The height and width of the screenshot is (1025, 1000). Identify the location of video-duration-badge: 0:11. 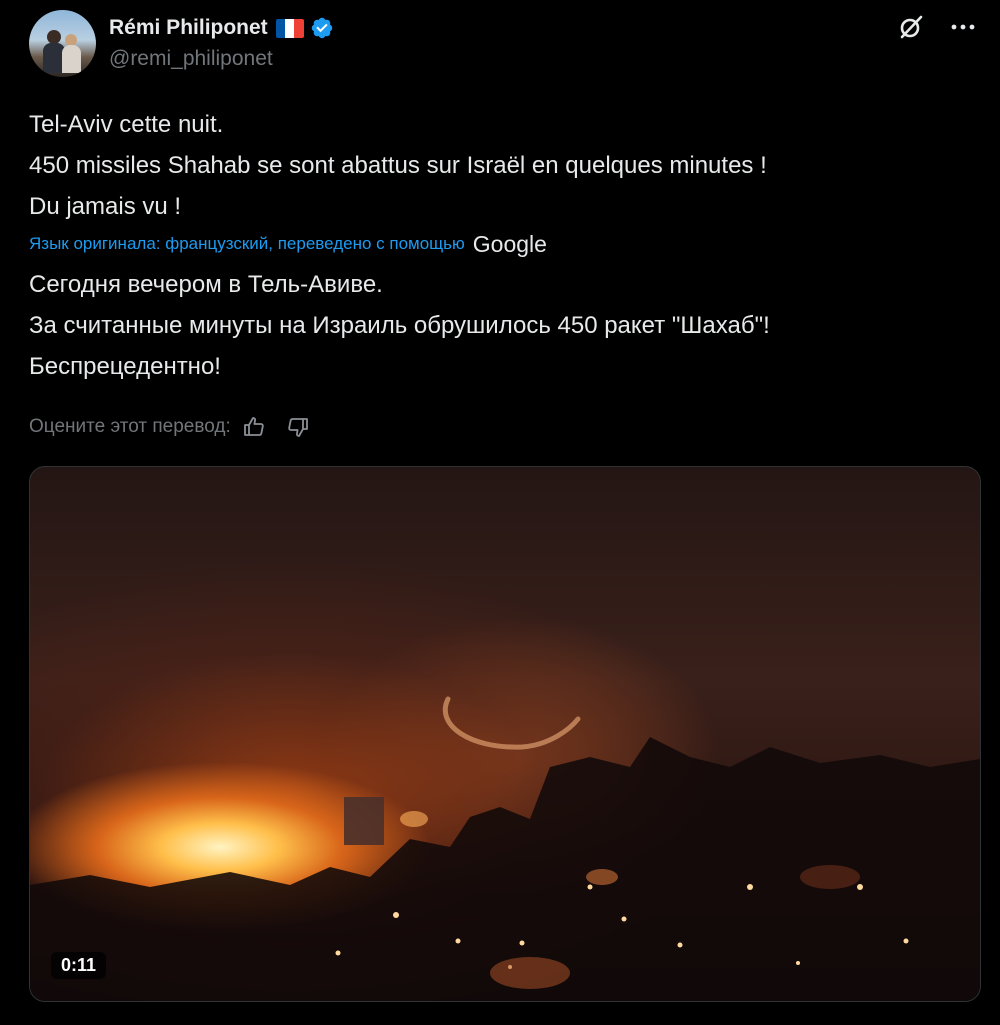
(79, 965).